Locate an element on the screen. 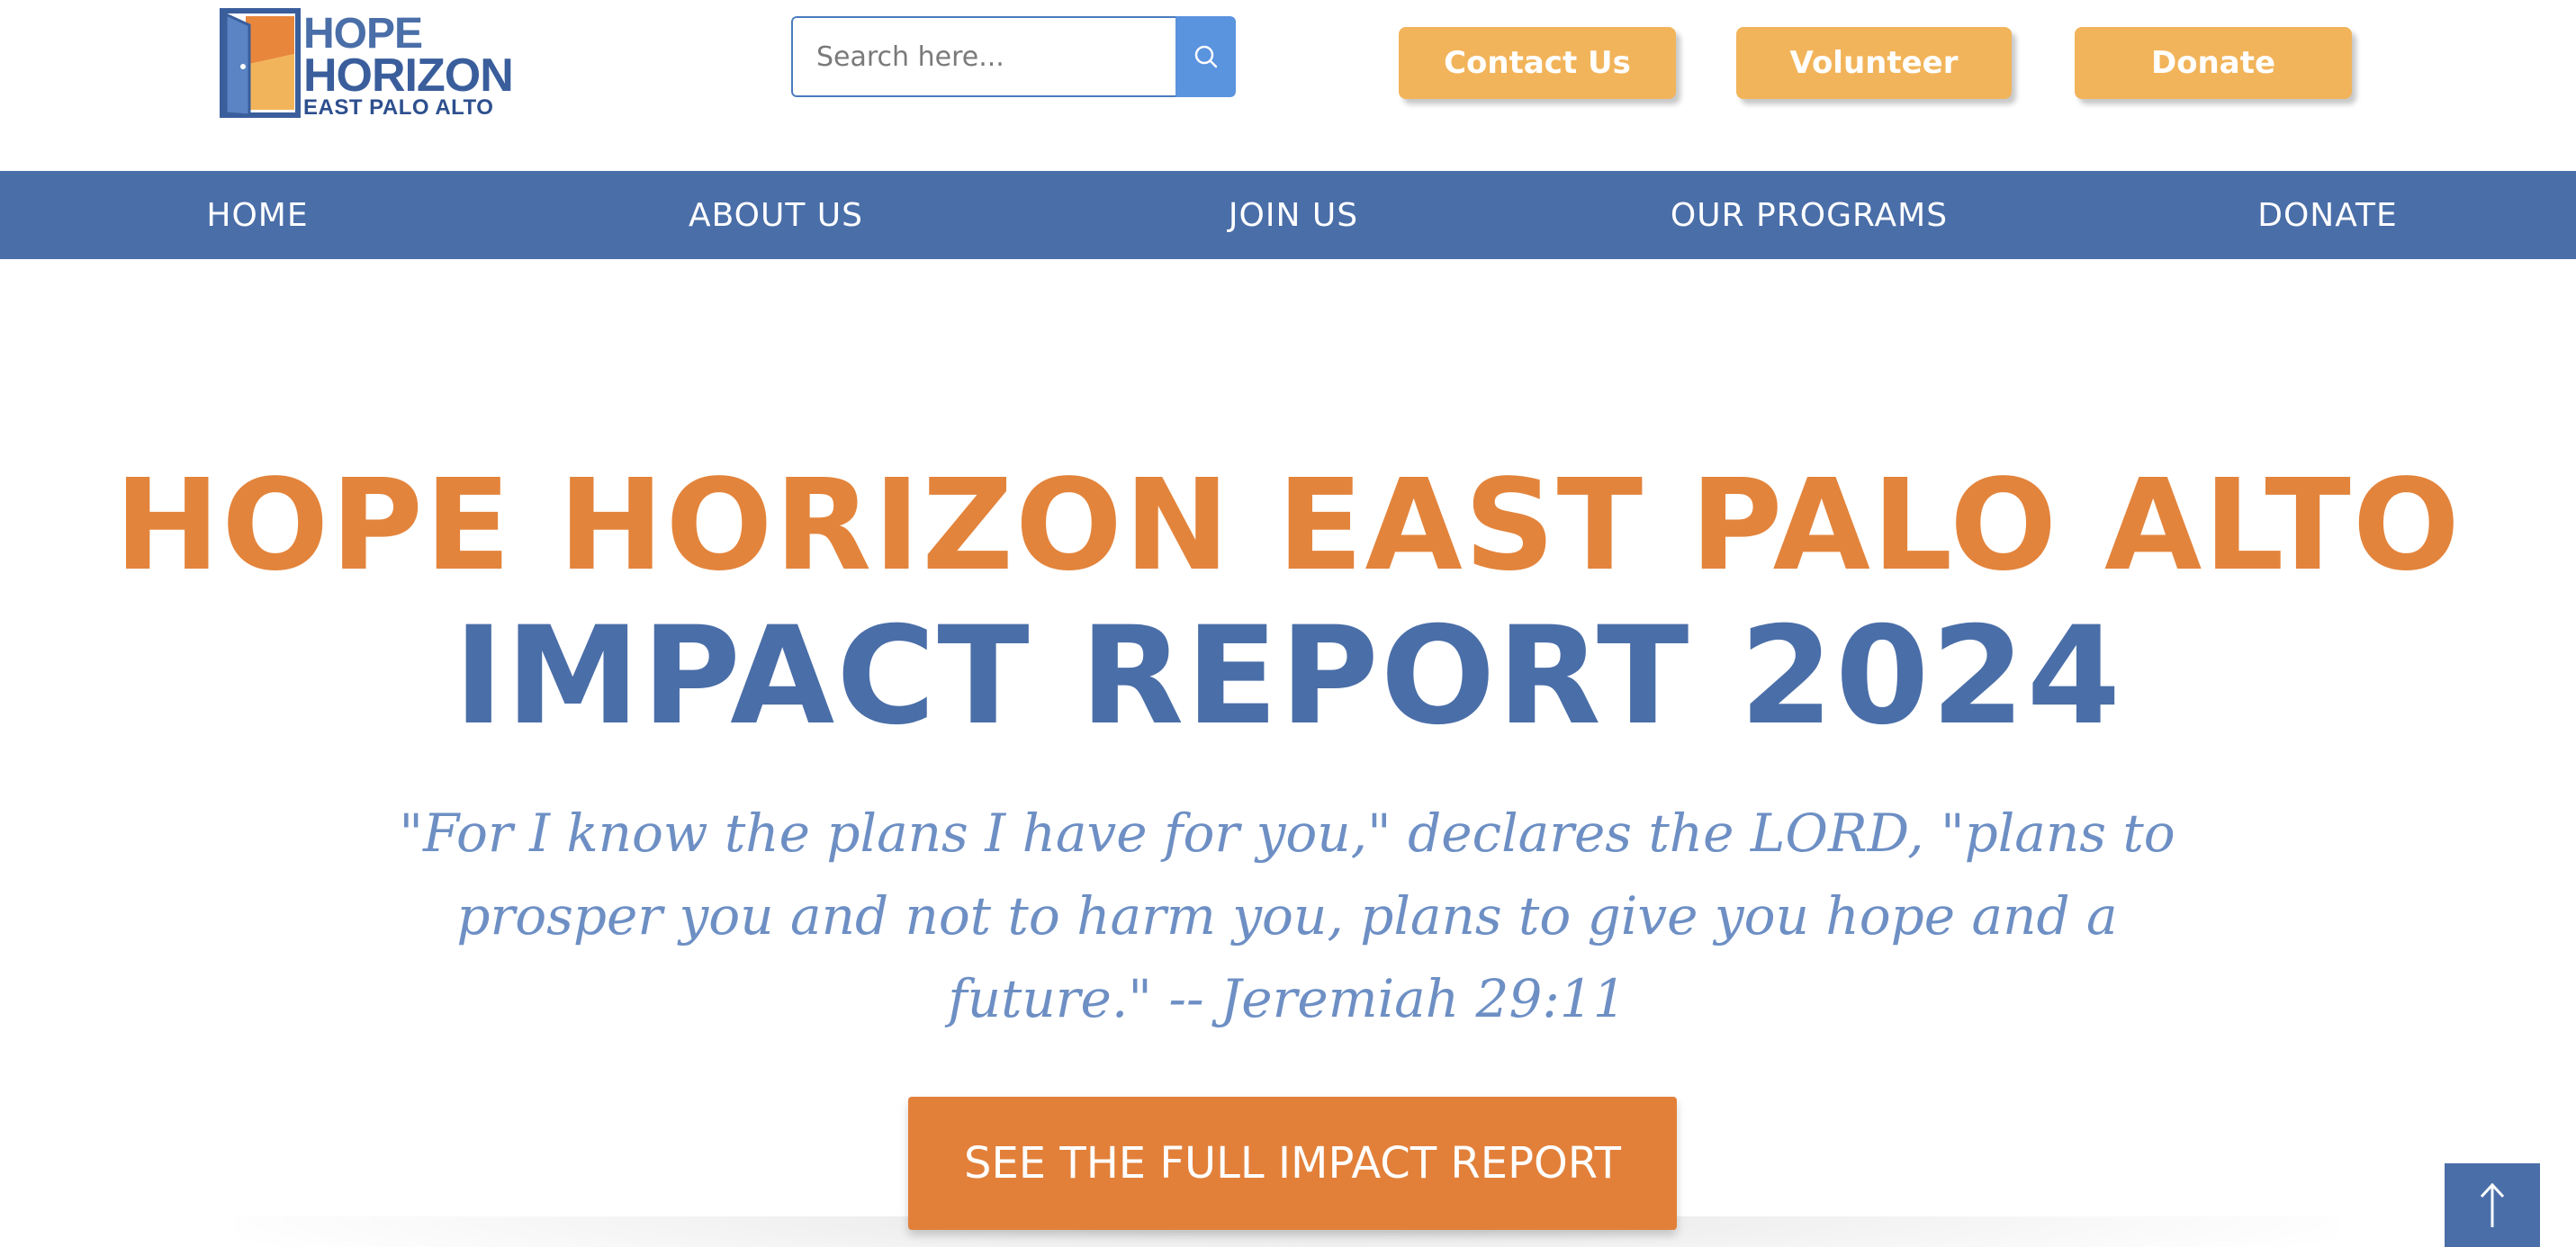  logo-wordmark: HOPE HORIZON EAST PALO ALTO is located at coordinates (408, 65).